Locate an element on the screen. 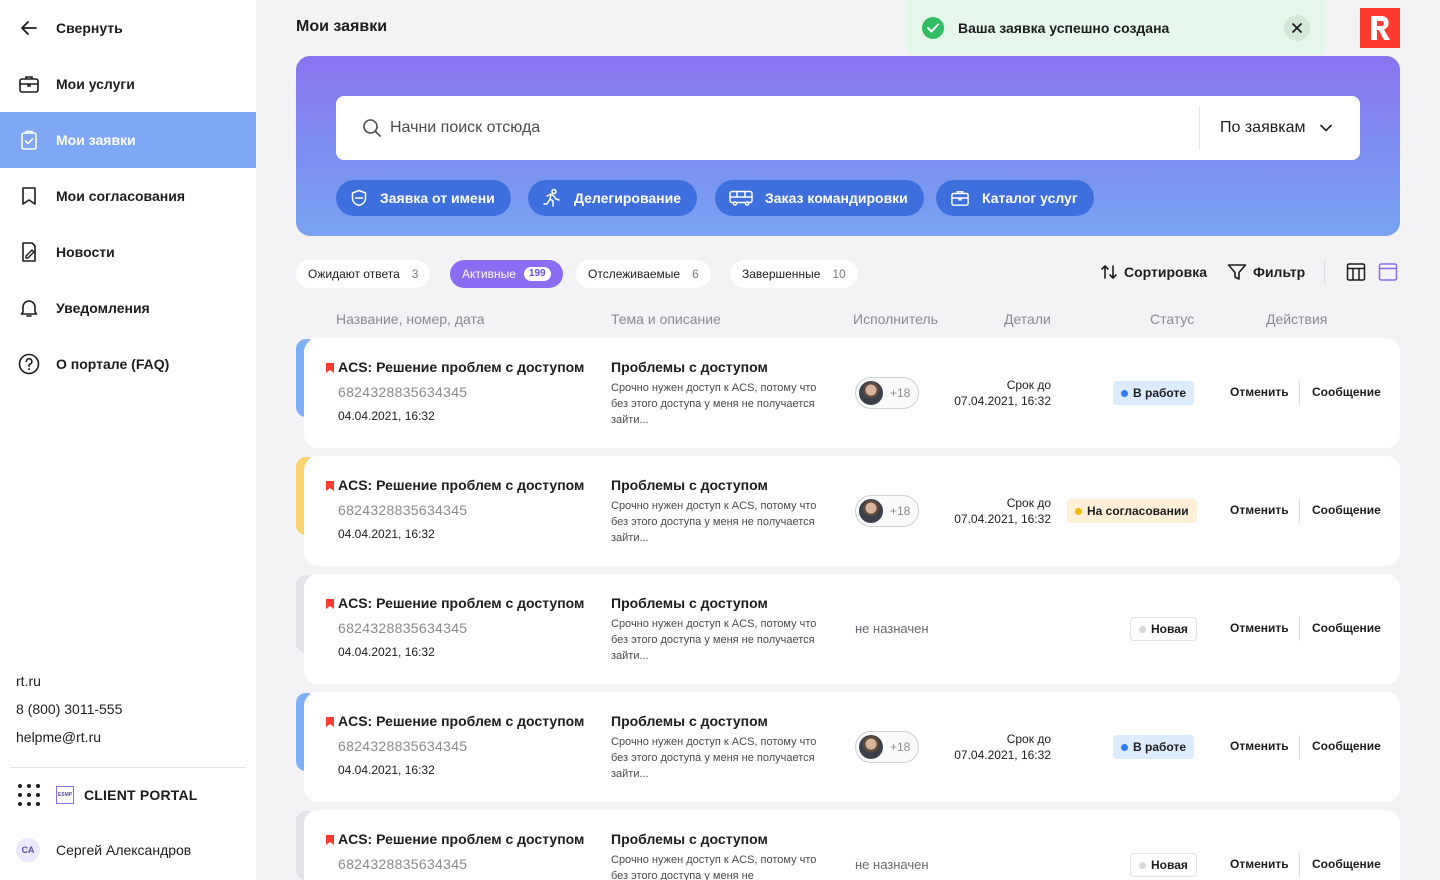 Image resolution: width=1440 pixels, height=880 pixels. deadline-value: 07.04.2021, 16:32 is located at coordinates (1002, 519).